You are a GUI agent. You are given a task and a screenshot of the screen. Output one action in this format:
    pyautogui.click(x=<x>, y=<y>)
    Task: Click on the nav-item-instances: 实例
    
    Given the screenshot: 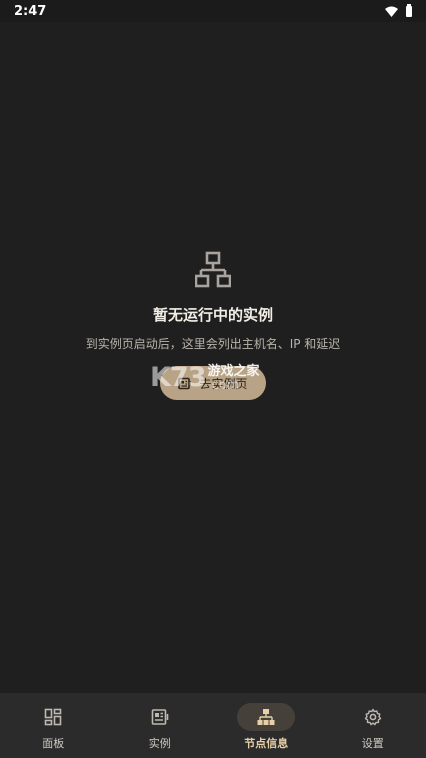 What is the action you would take?
    pyautogui.click(x=160, y=725)
    